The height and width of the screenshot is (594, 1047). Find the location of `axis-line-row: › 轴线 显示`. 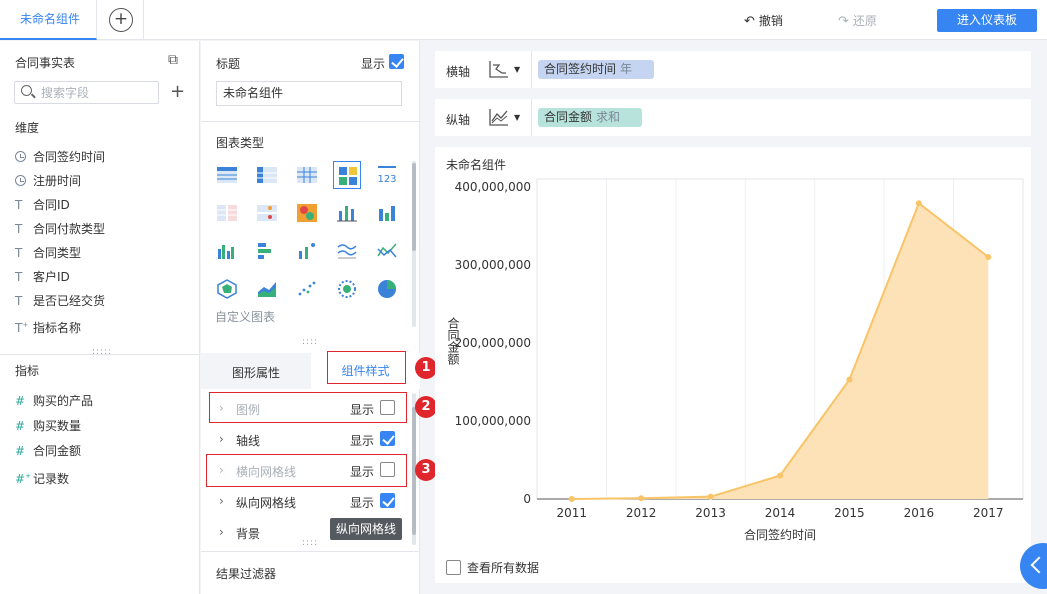

axis-line-row: › 轴线 显示 is located at coordinates (306, 439).